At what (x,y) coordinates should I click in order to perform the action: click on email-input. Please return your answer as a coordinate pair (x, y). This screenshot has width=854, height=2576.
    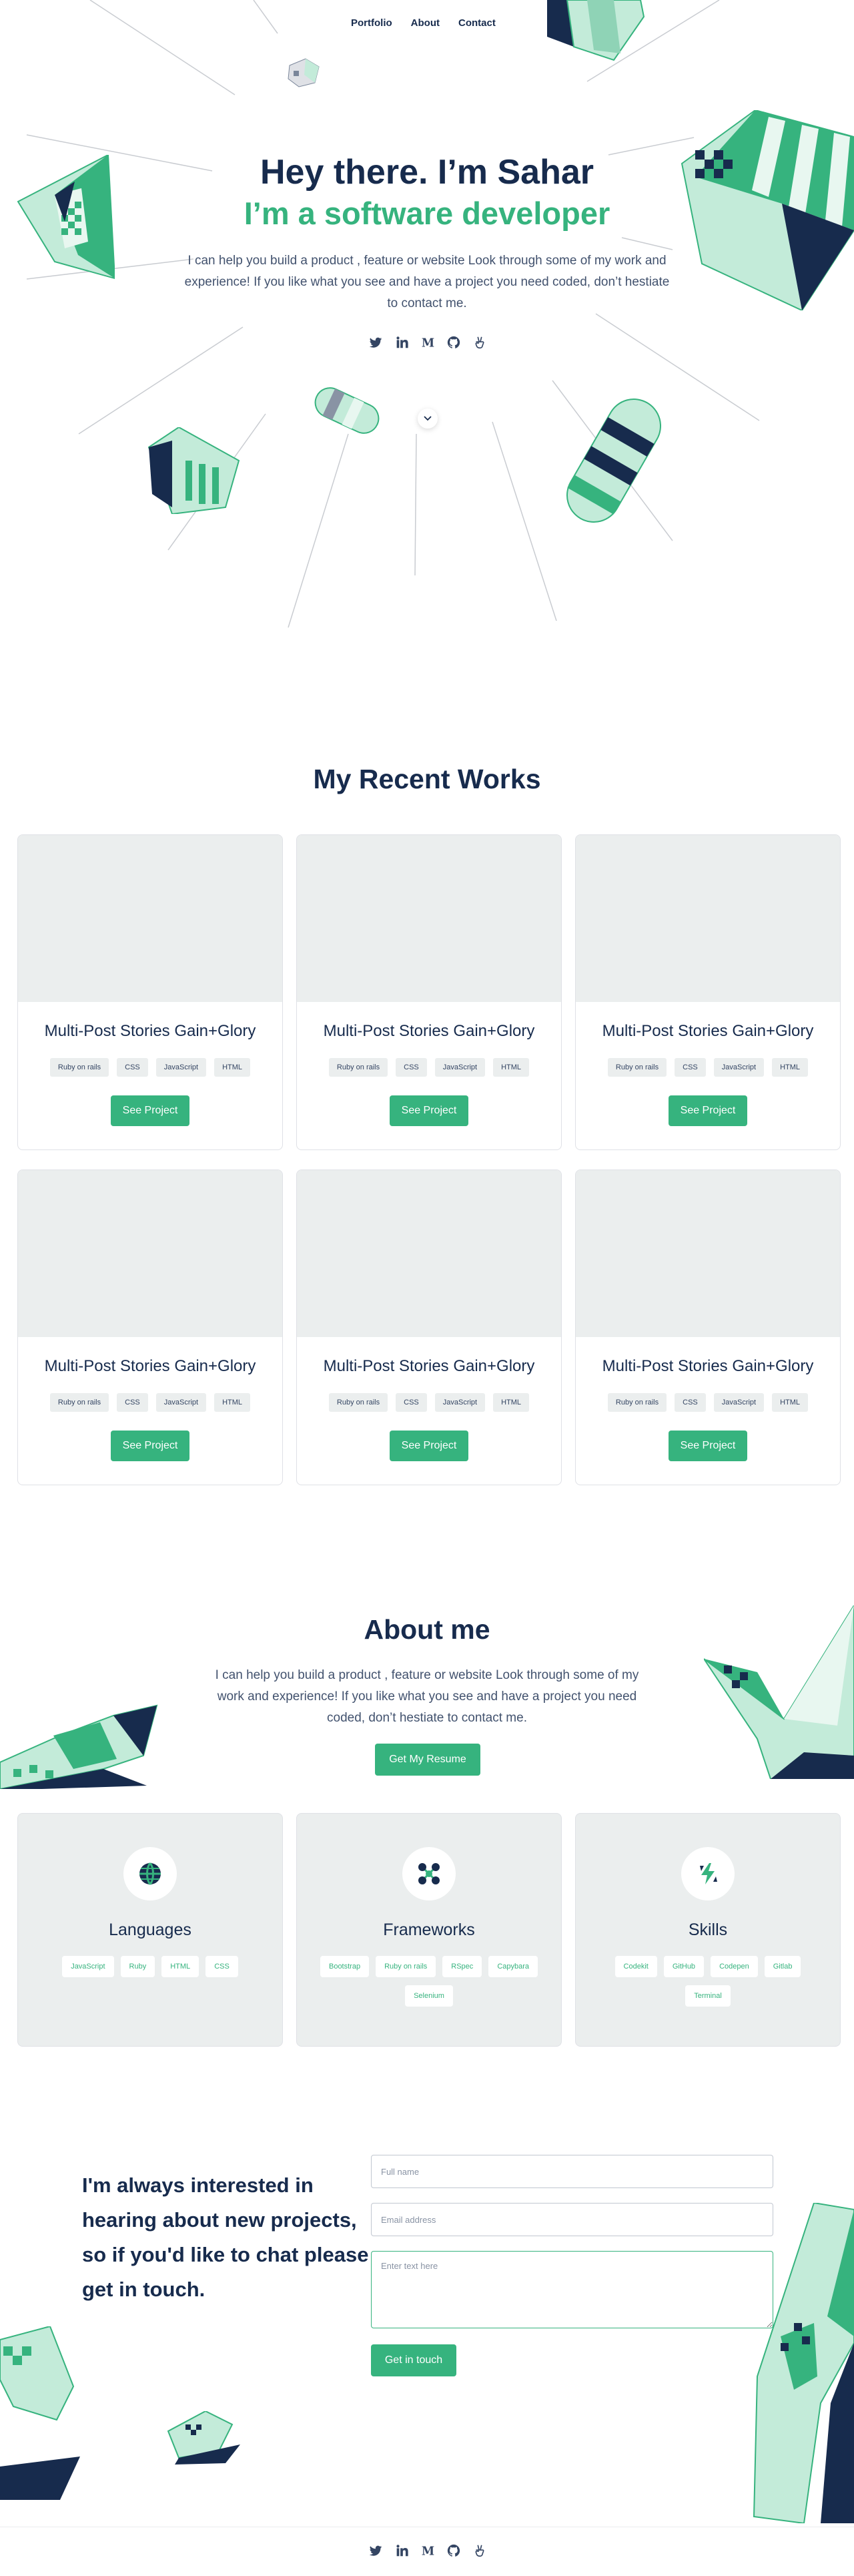
    Looking at the image, I should click on (572, 2219).